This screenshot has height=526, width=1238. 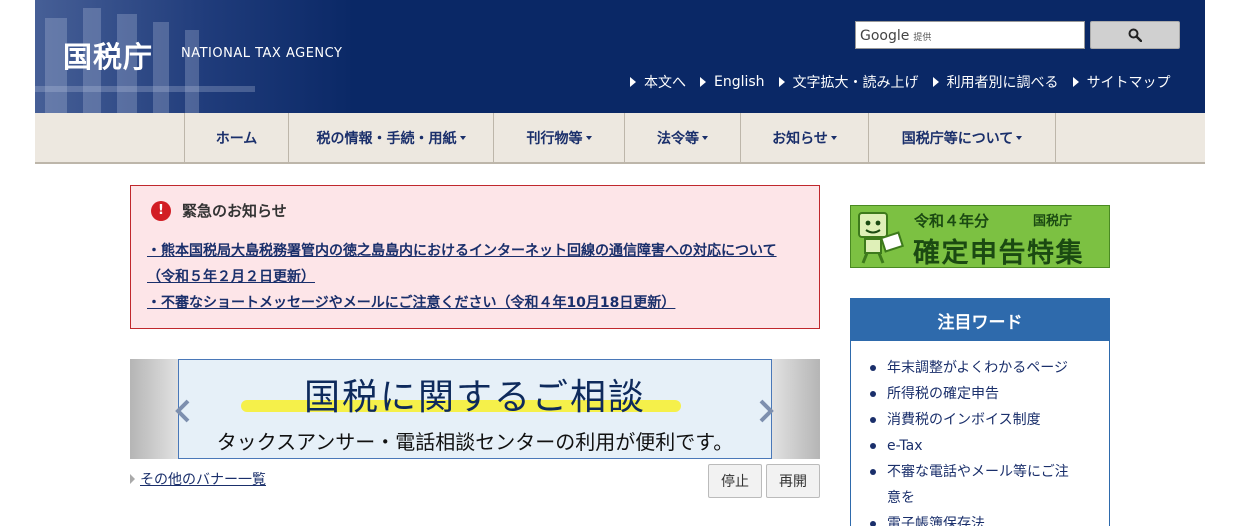 What do you see at coordinates (952, 221) in the screenshot?
I see `kakutei-year: 令和４年分` at bounding box center [952, 221].